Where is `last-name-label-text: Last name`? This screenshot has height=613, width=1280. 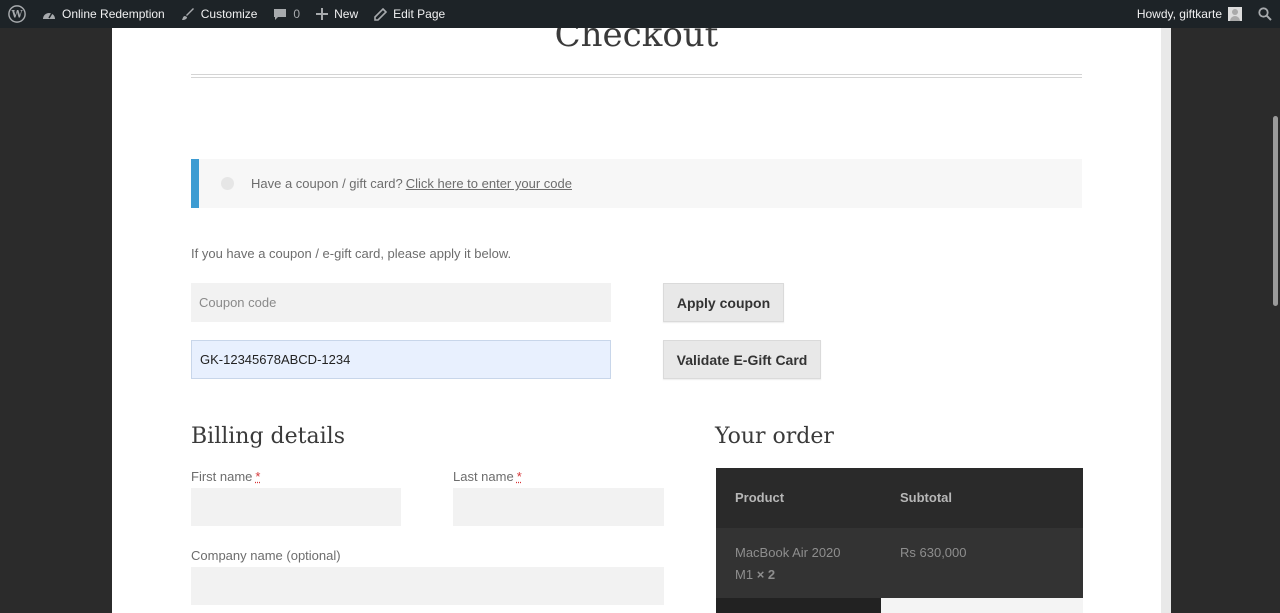 last-name-label-text: Last name is located at coordinates (483, 476).